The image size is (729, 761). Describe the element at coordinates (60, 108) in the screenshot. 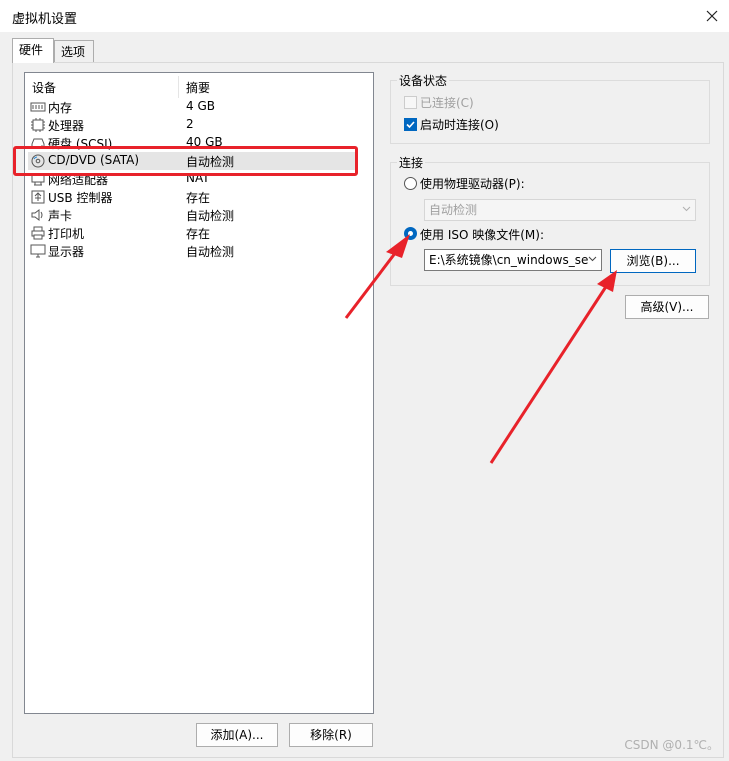

I see `device-name: 内存` at that location.